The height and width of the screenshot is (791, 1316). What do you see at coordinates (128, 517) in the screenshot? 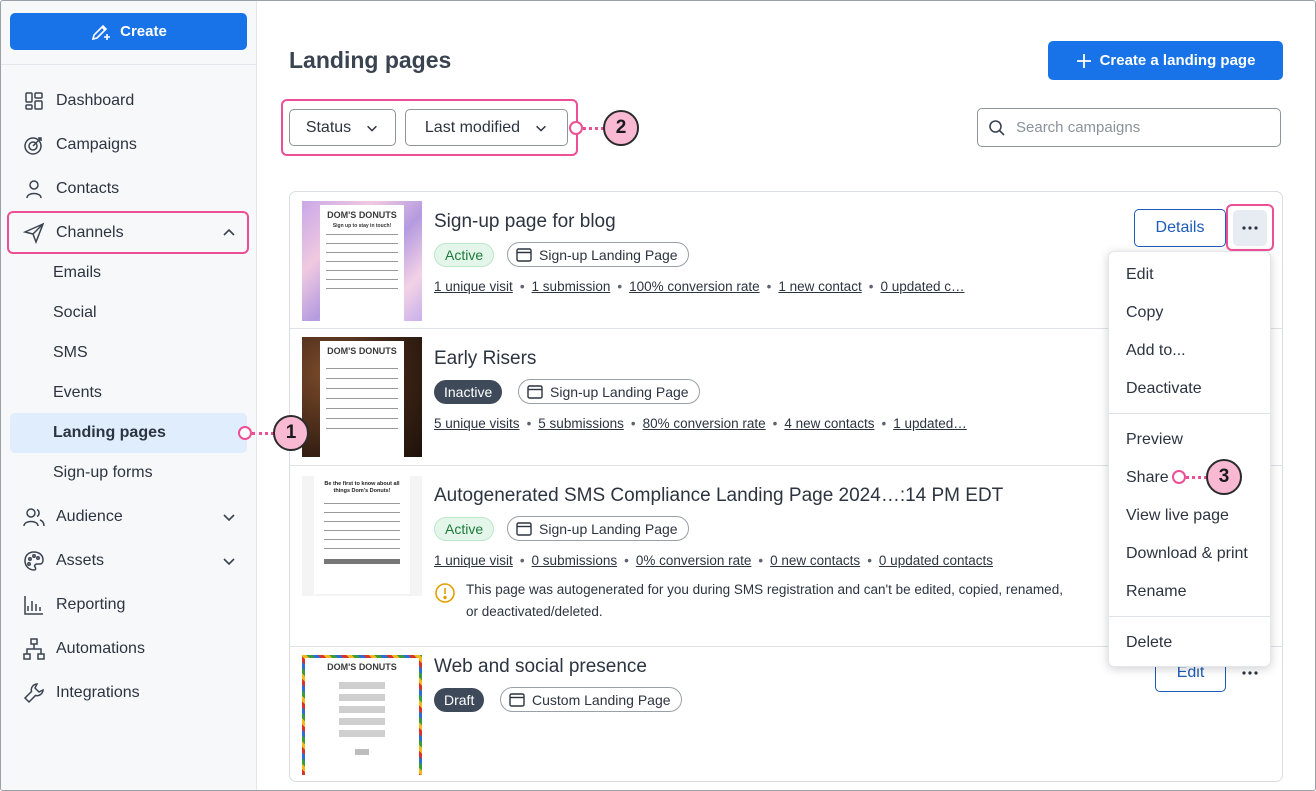
I see `nav-audience: Audience` at bounding box center [128, 517].